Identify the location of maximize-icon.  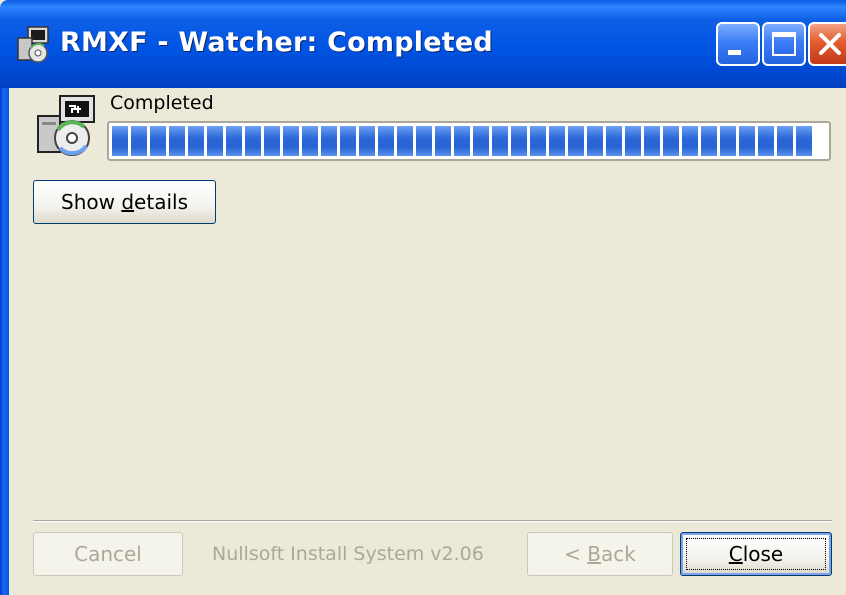
(784, 44).